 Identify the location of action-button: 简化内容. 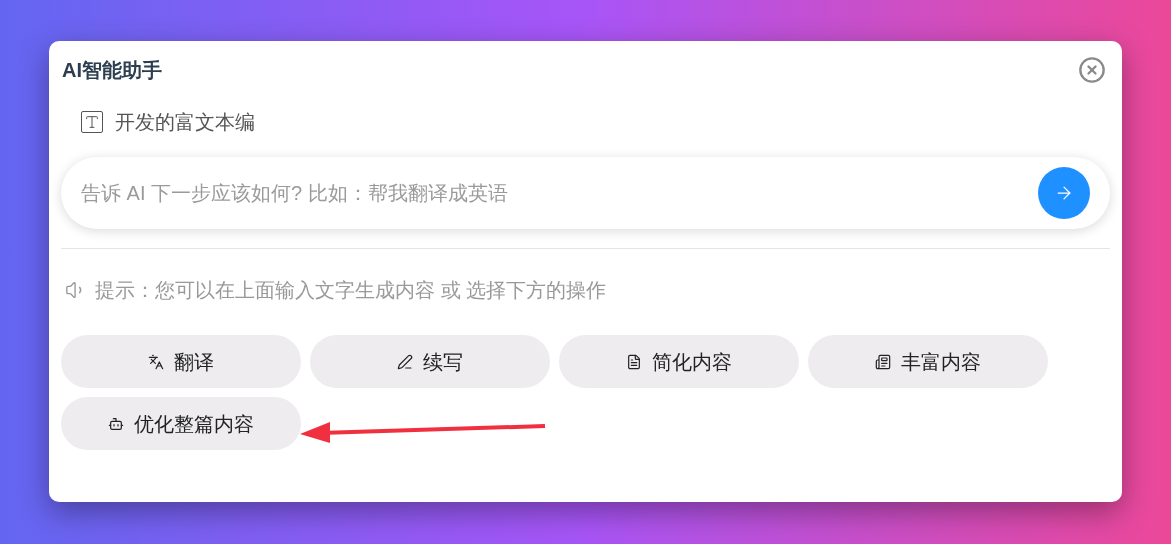
(679, 361).